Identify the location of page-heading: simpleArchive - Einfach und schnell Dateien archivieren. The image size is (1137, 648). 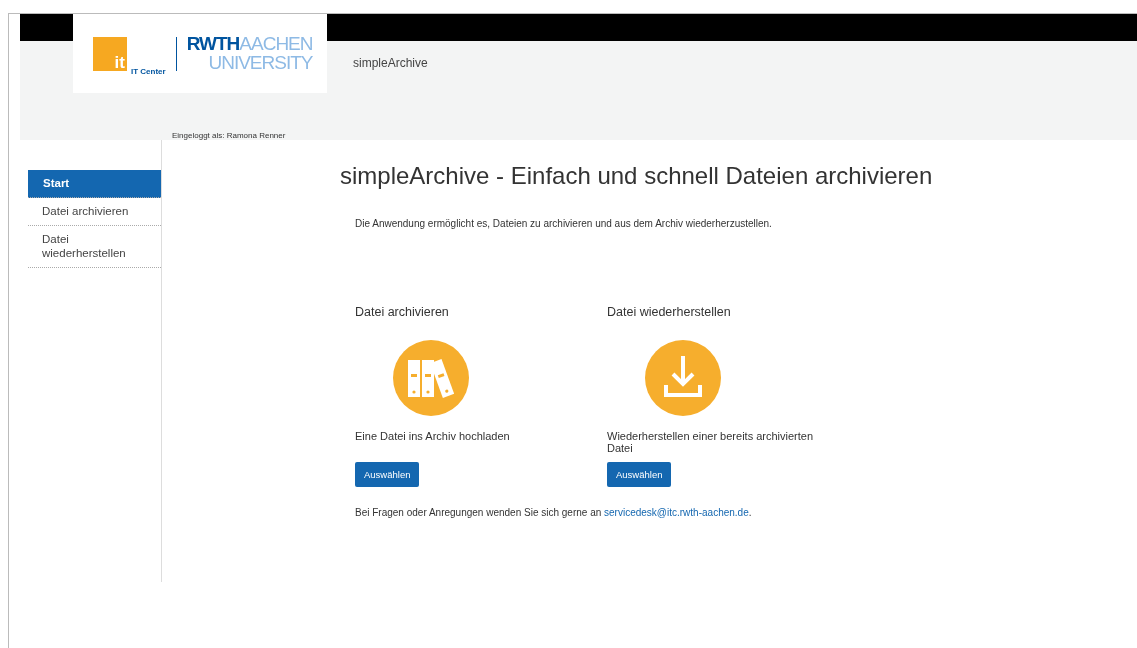
(636, 176).